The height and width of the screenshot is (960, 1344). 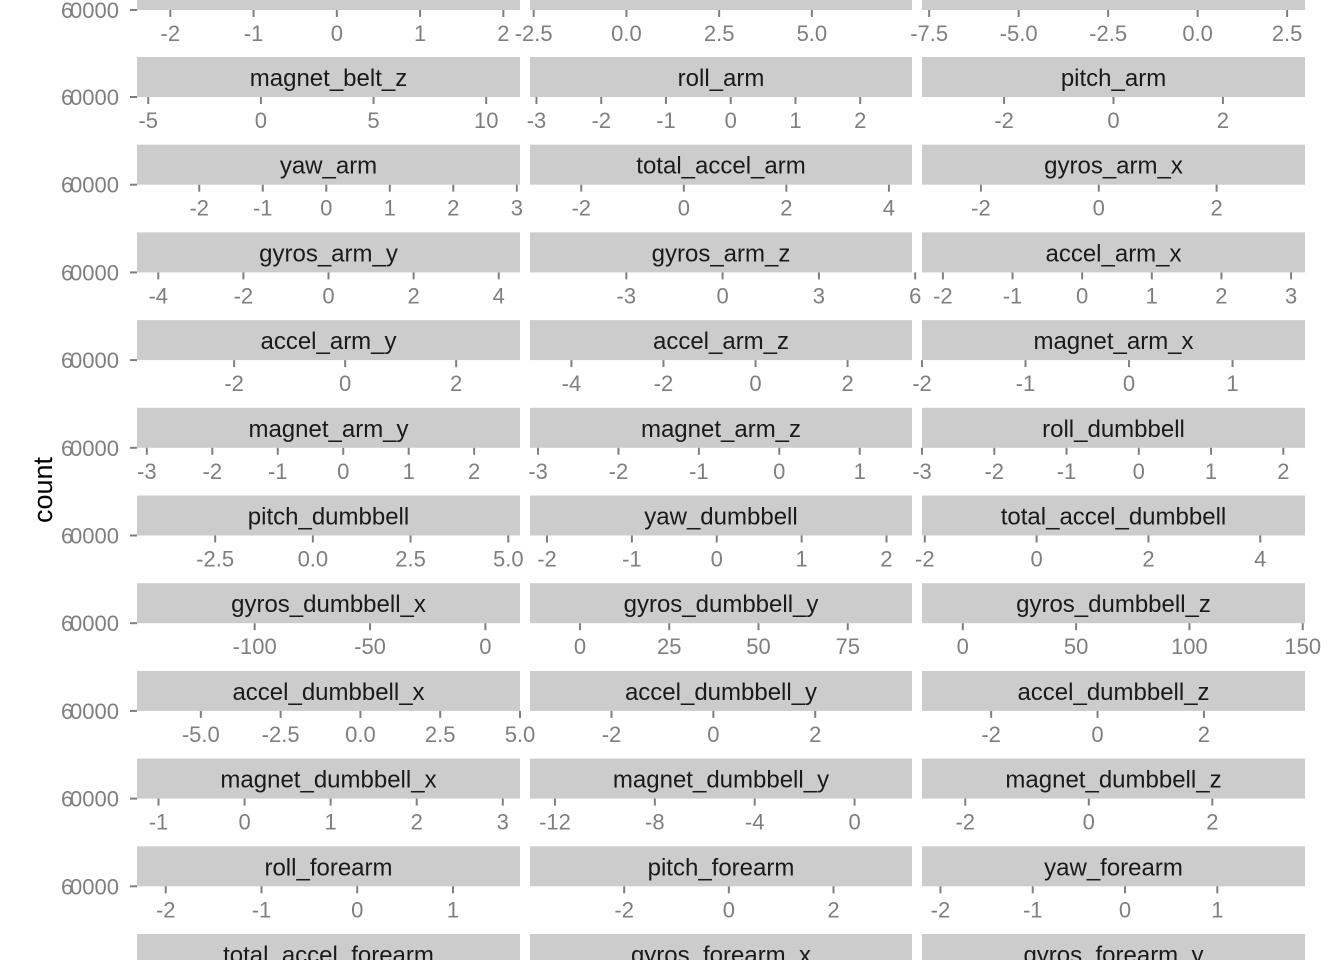 What do you see at coordinates (1113, 270) in the screenshot?
I see `facet-panel: accel_arm_x -2 -1 0 1 2 3` at bounding box center [1113, 270].